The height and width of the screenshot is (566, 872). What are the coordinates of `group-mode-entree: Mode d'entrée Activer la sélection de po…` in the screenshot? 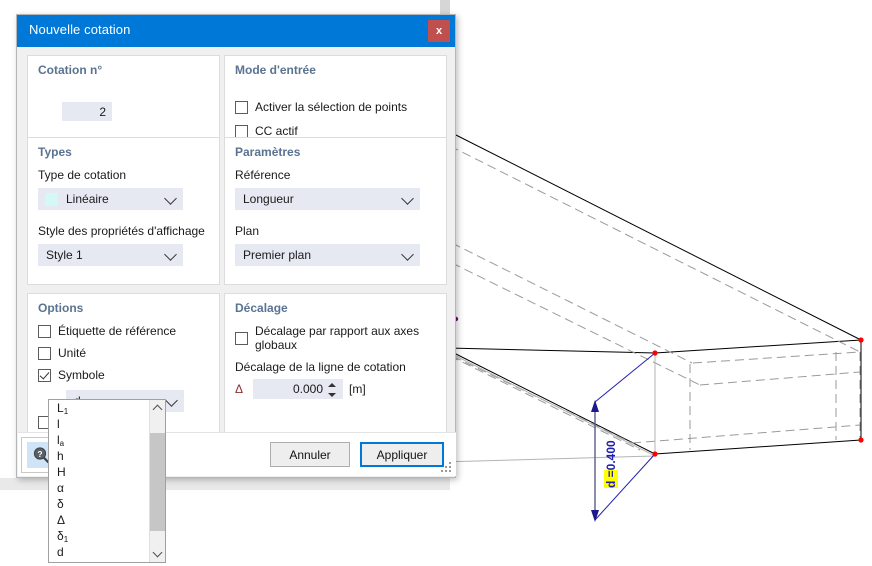 It's located at (335, 99).